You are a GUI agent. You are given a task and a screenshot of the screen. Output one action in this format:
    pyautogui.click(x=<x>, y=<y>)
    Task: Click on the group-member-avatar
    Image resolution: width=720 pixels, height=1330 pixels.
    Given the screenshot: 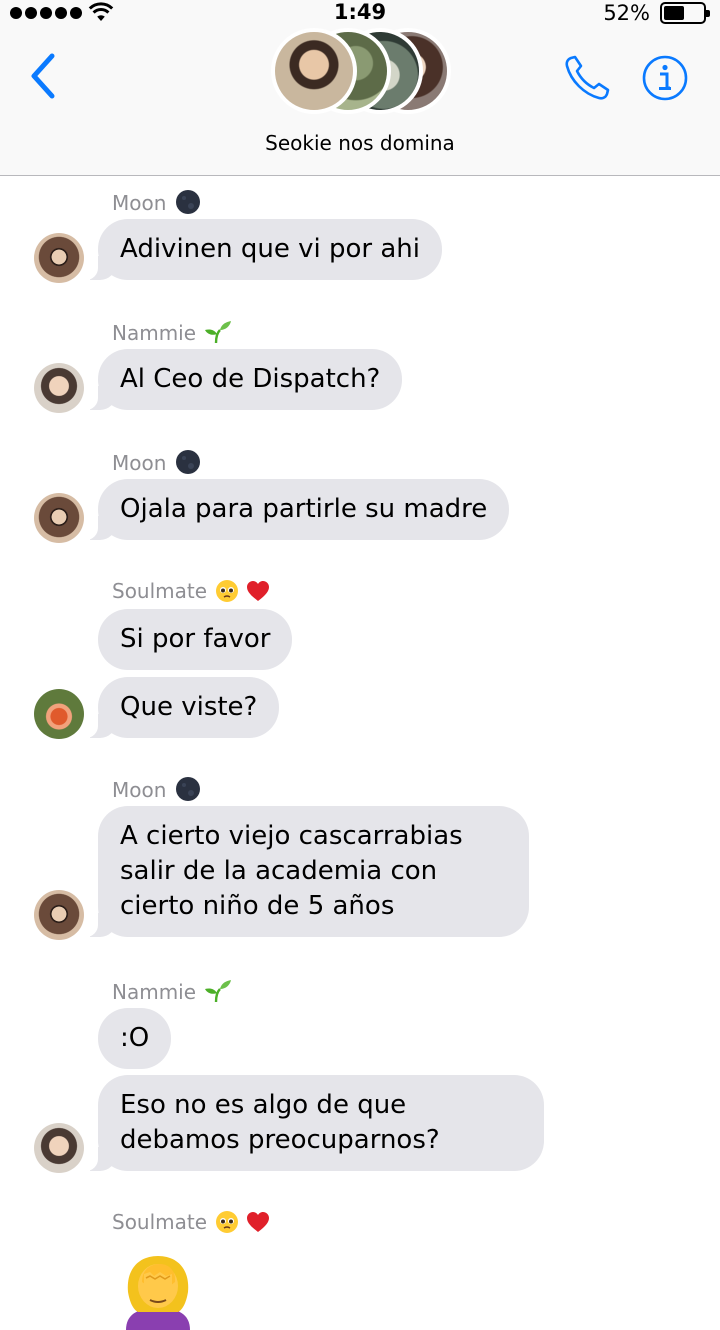 What is the action you would take?
    pyautogui.click(x=314, y=71)
    